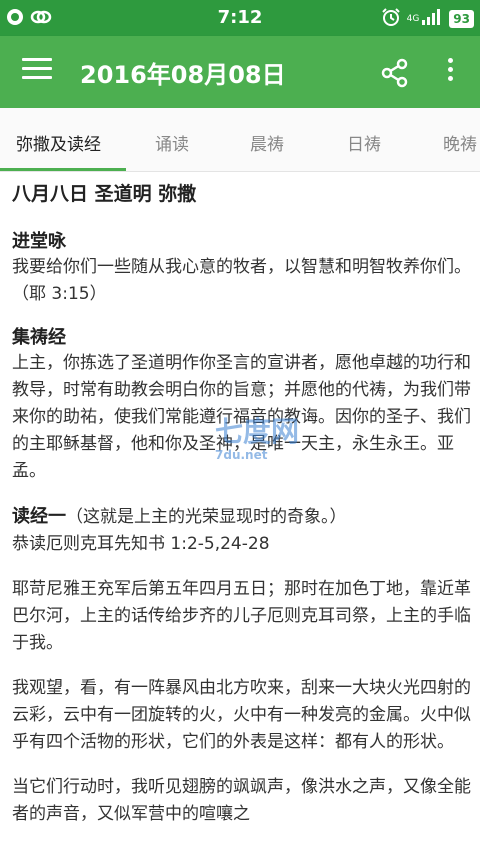 The height and width of the screenshot is (853, 480). I want to click on entrance-antiphon: 进堂咏 我要给你们一些随从我心意的牧者，以智慧和明智牧养你们。（耶 3:15）, so click(242, 269).